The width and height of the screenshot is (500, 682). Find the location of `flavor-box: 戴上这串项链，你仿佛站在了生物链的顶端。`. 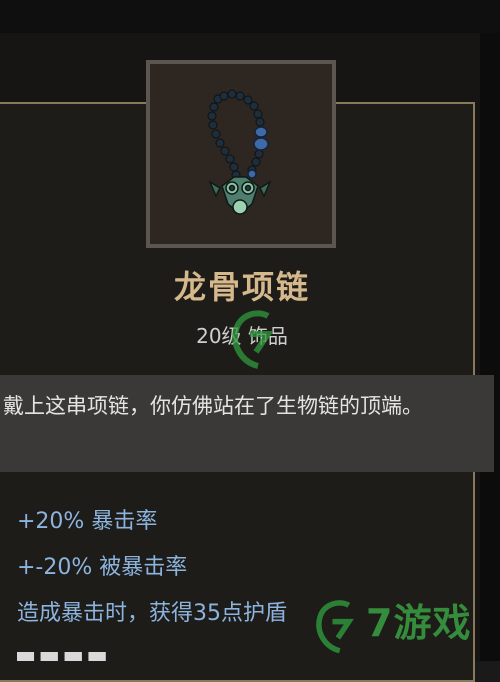

flavor-box: 戴上这串项链，你仿佛站在了生物链的顶端。 is located at coordinates (247, 423).